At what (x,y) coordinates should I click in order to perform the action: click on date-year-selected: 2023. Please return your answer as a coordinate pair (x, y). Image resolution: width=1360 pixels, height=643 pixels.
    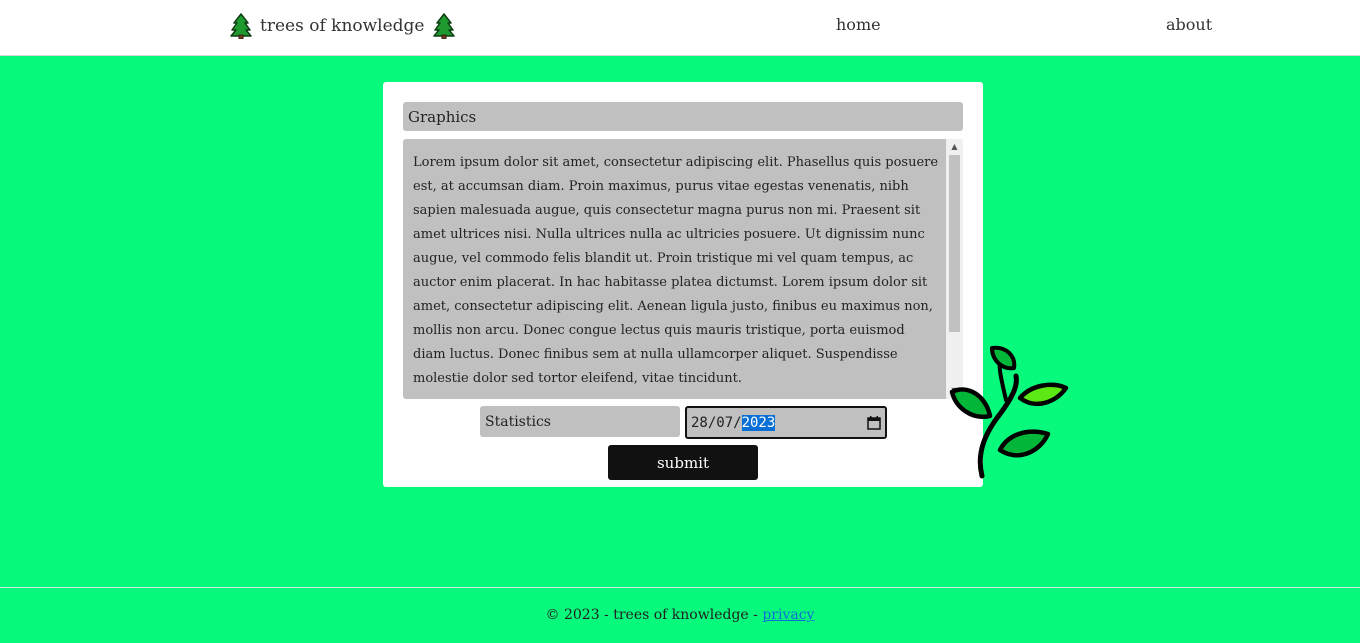
    Looking at the image, I should click on (758, 422).